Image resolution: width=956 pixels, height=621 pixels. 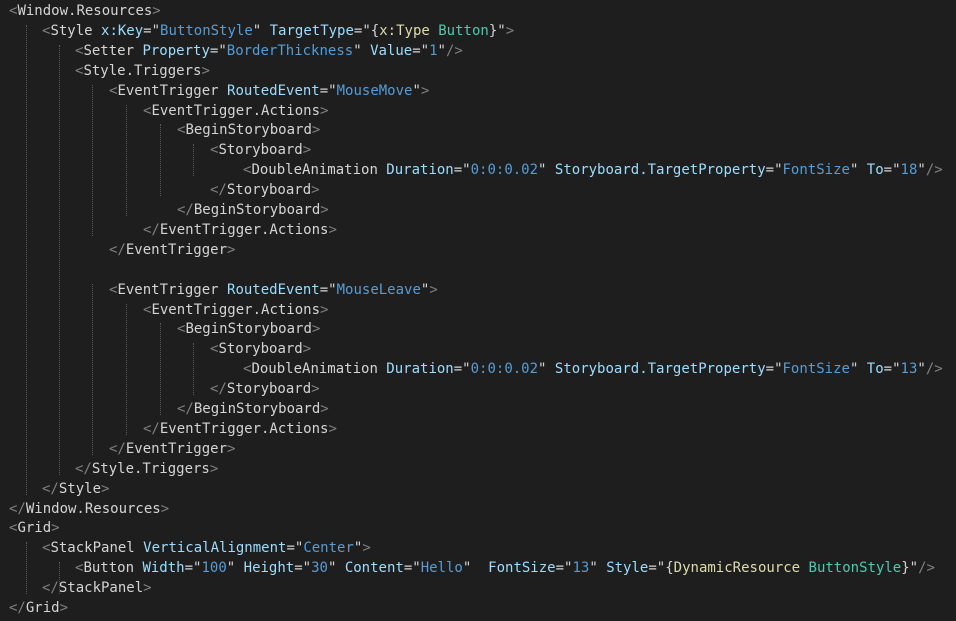 What do you see at coordinates (273, 290) in the screenshot?
I see `code-line: <EventTrigger RoutedEvent="MouseLeave">` at bounding box center [273, 290].